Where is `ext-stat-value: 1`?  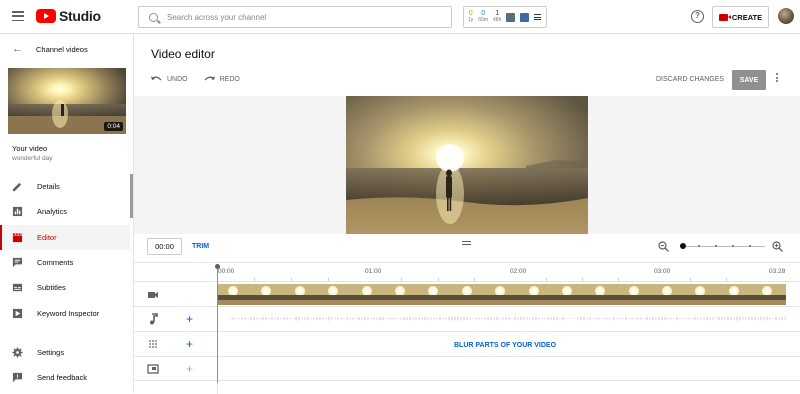
ext-stat-value: 1 is located at coordinates (497, 13).